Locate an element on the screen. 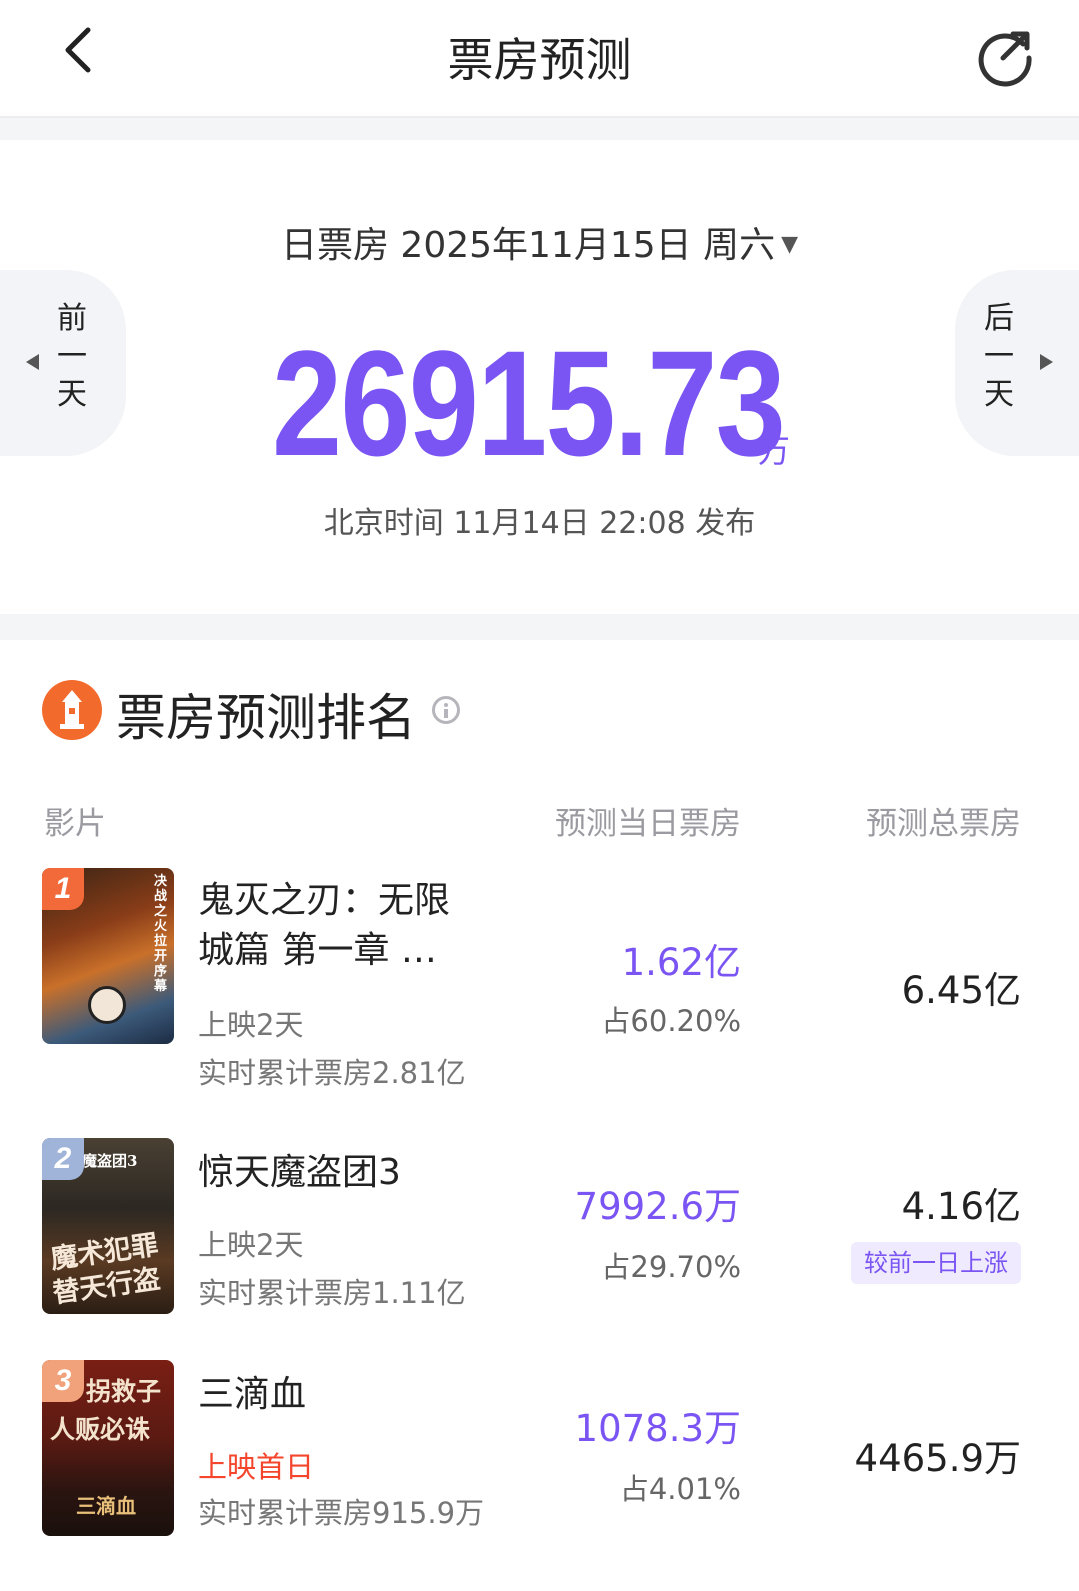 The image size is (1079, 1591). poster-emblem is located at coordinates (107, 1005).